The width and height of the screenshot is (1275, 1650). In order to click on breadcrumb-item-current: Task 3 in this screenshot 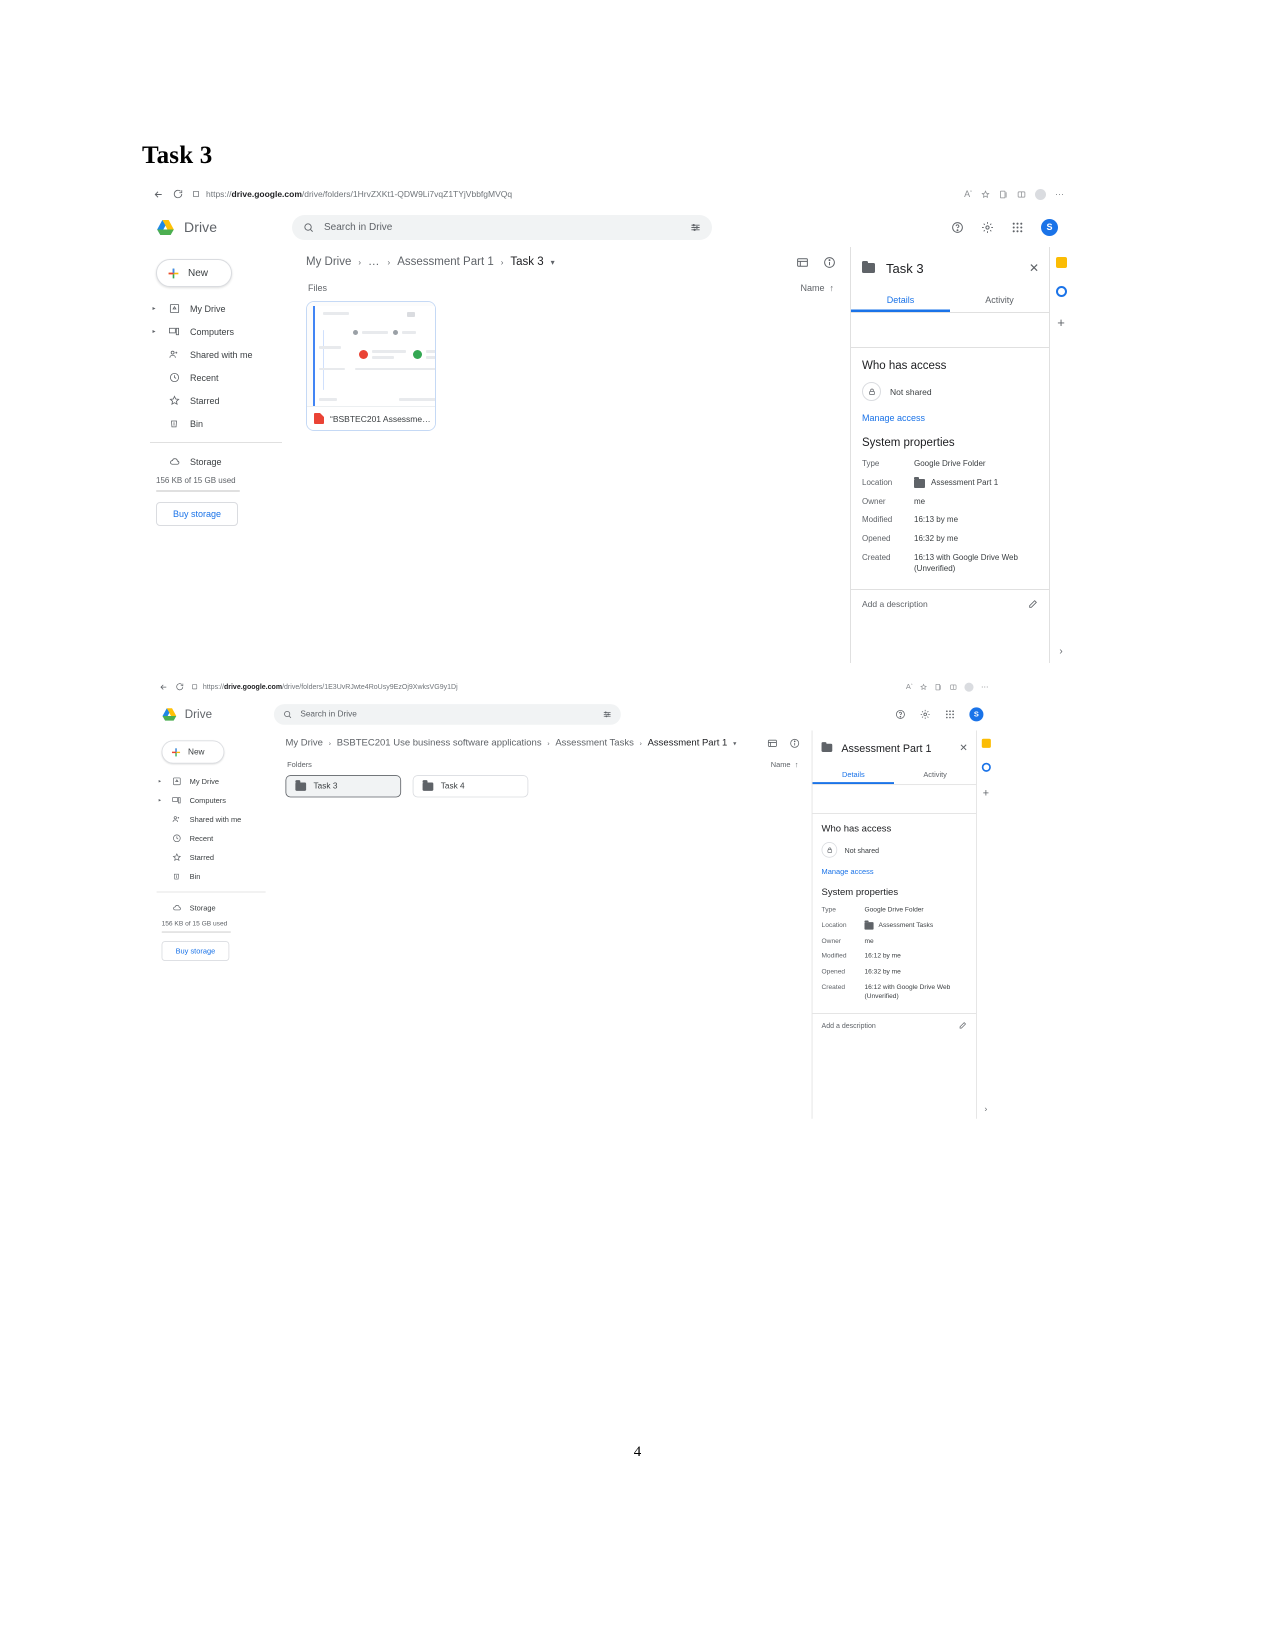, I will do `click(526, 262)`.